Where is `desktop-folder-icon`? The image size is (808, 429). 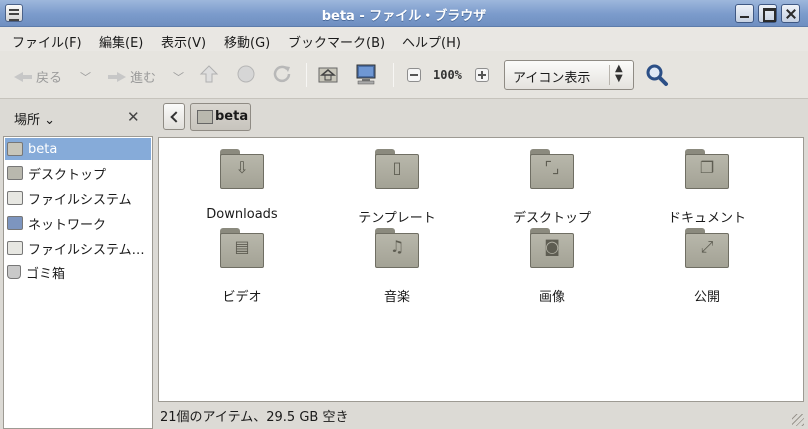 desktop-folder-icon is located at coordinates (15, 173).